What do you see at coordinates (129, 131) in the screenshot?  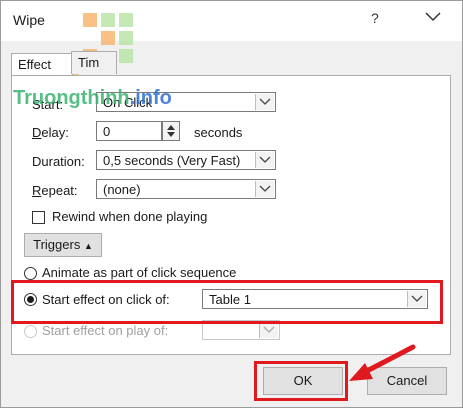 I see `delay-input: 0` at bounding box center [129, 131].